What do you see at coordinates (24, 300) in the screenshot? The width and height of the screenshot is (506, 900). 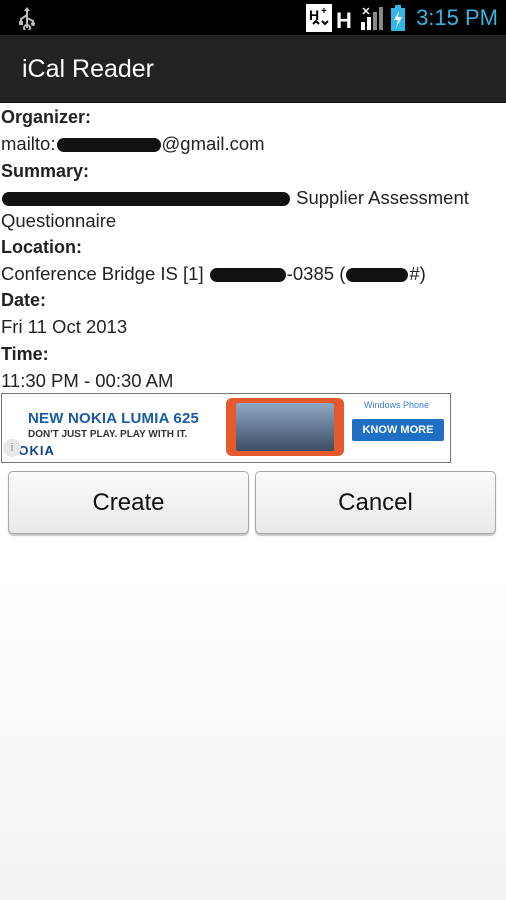 I see `date-label: Date:` at bounding box center [24, 300].